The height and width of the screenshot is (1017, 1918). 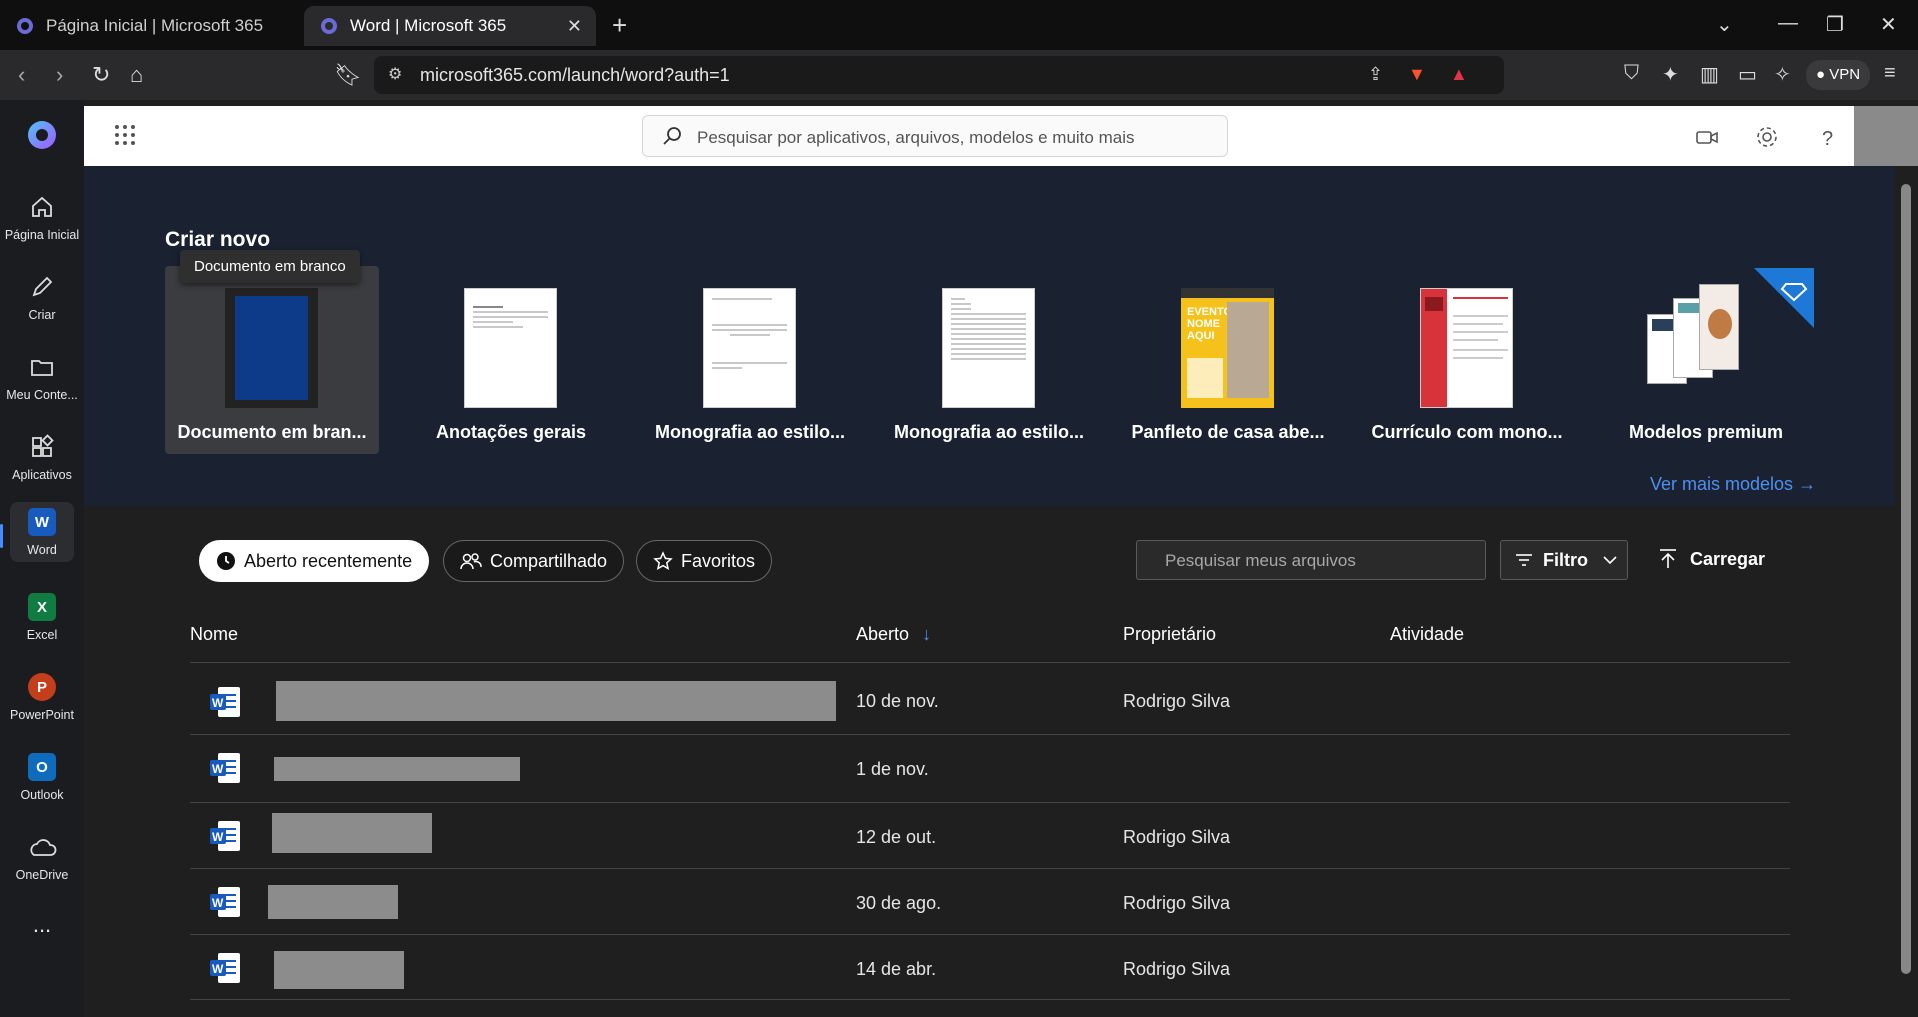 I want to click on powerpoint-icon: P, so click(x=42, y=687).